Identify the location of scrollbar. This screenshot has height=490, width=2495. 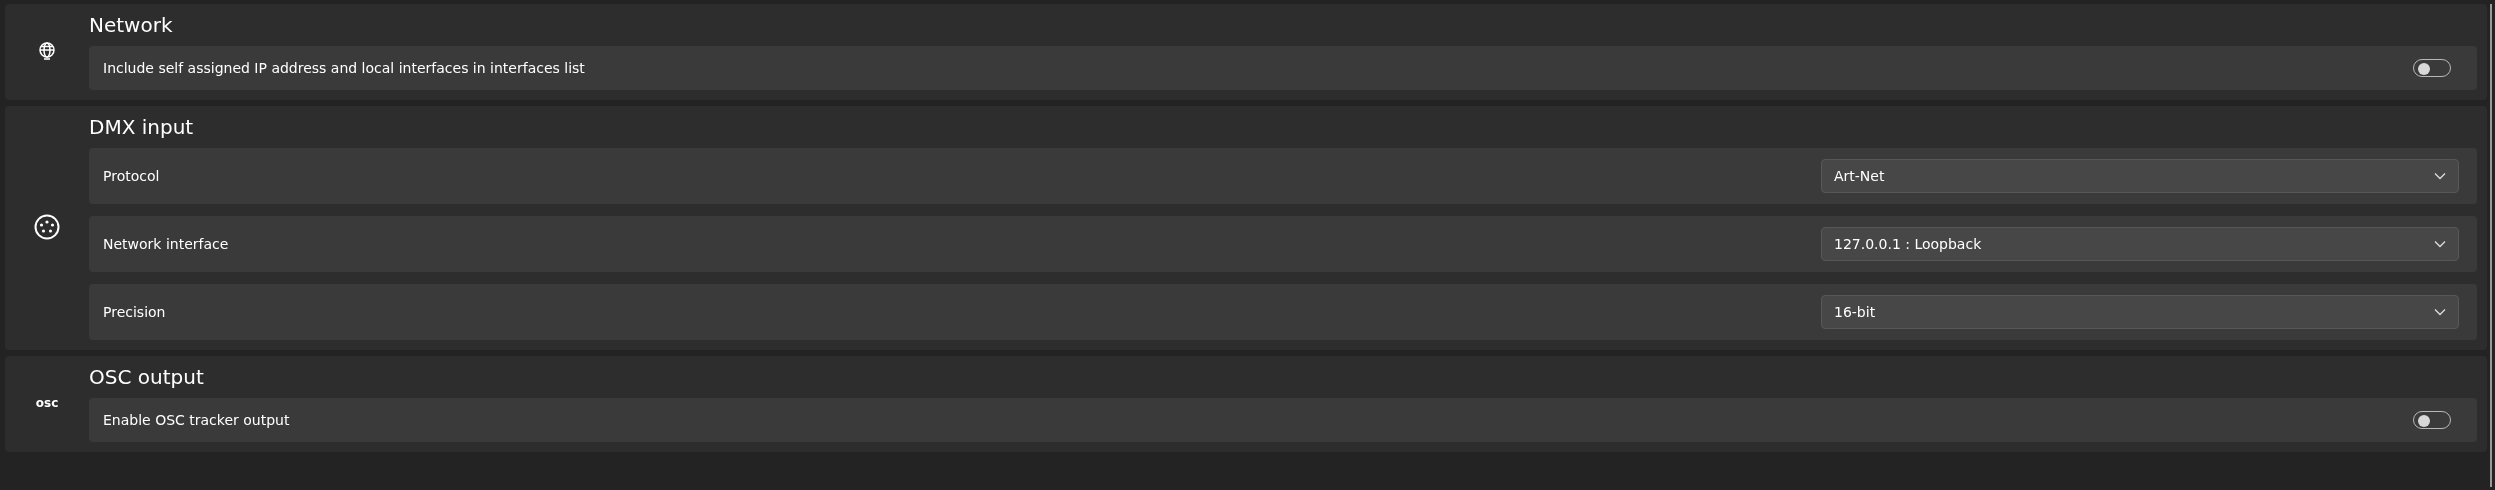
(2491, 245).